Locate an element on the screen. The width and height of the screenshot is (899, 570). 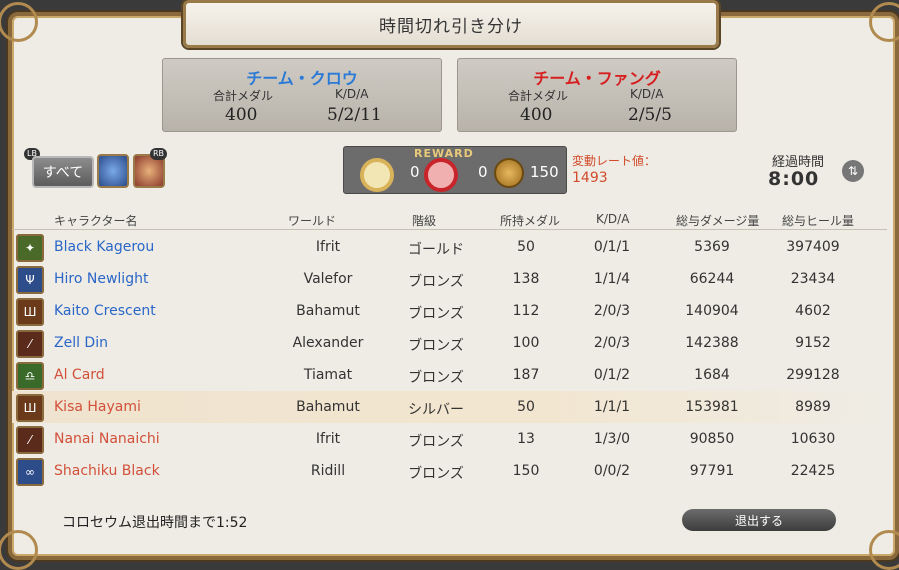
table-row: ♎ Al Card Tiamat ブロンズ 187 0/1/2 1684 299128 is located at coordinates (449, 375).